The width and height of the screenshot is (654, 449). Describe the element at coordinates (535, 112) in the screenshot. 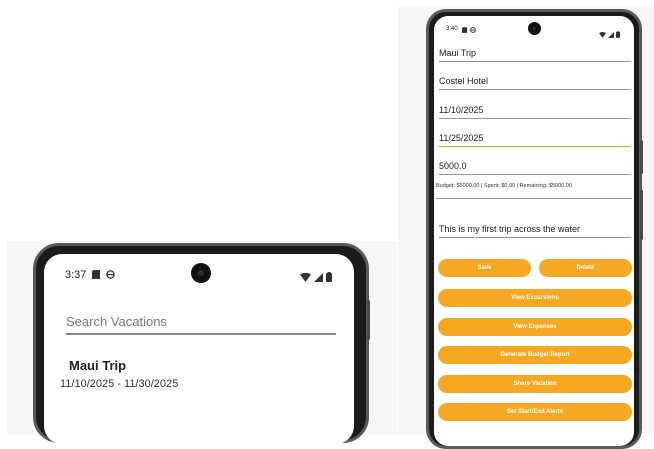

I see `start-date-field` at that location.